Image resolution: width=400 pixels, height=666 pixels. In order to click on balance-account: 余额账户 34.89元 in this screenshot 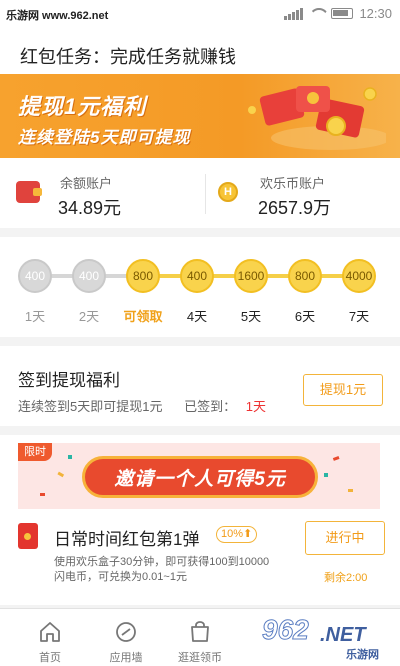, I will do `click(102, 193)`.